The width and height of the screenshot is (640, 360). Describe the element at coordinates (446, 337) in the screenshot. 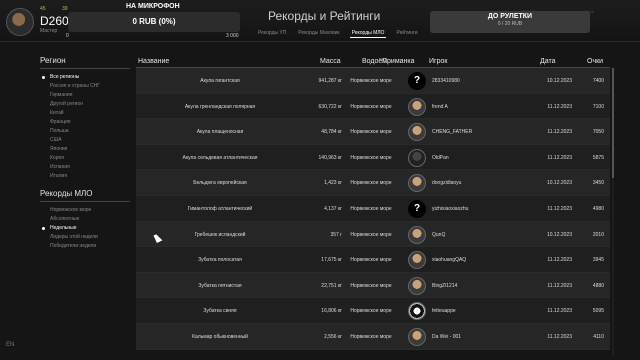

I see `cell-player: Da Wei - 001` at that location.